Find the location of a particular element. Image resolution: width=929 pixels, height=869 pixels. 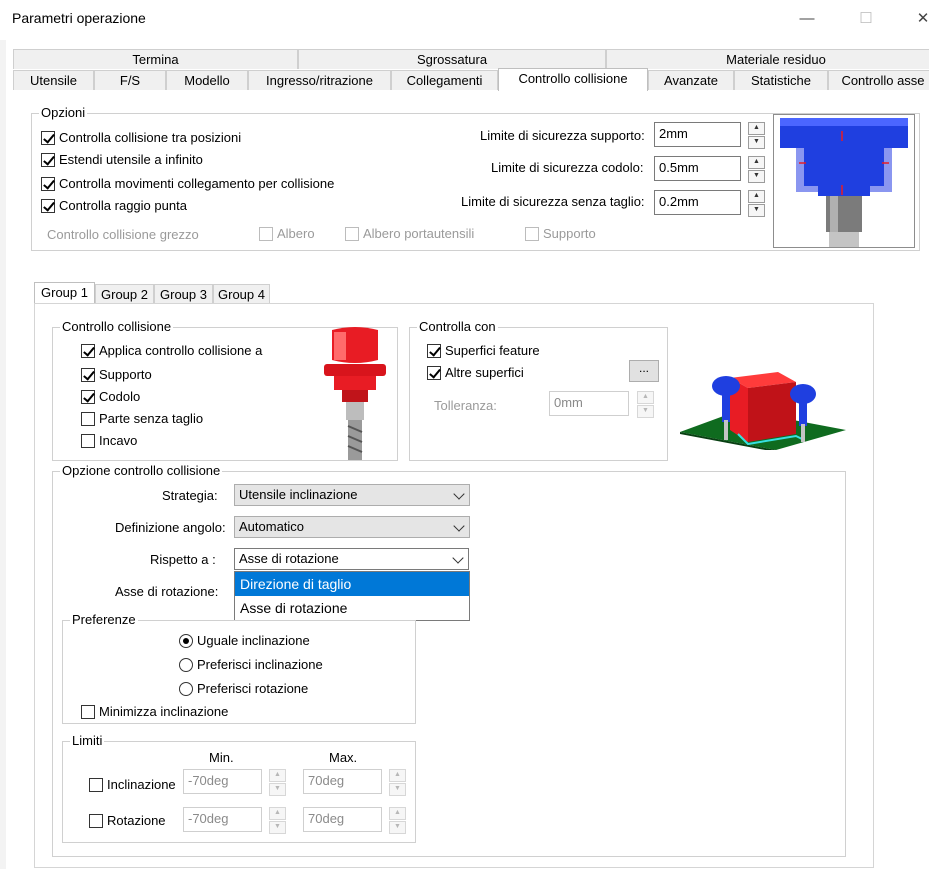

check-superfici-feature: Superfici feature is located at coordinates (483, 350).